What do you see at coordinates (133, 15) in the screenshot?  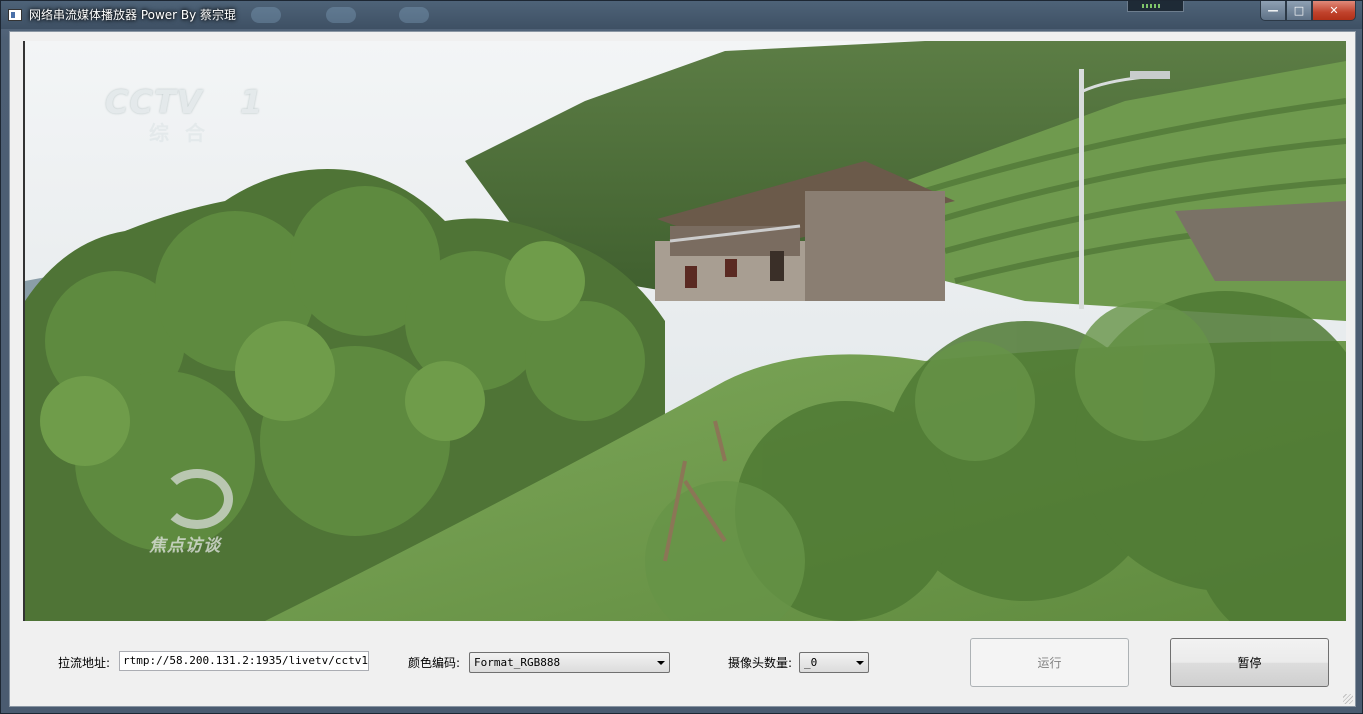 I see `window-title: 网络串流媒体播放器 Power By 蔡宗琨` at bounding box center [133, 15].